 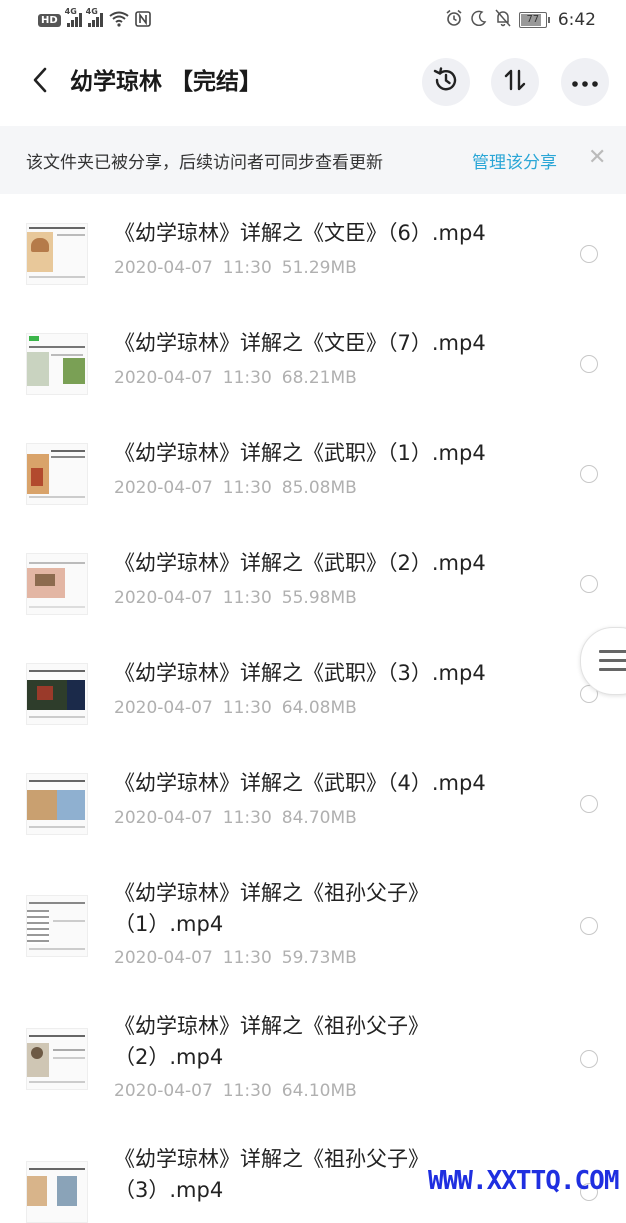 What do you see at coordinates (169, 924) in the screenshot?
I see `file-name: （1）.mp4` at bounding box center [169, 924].